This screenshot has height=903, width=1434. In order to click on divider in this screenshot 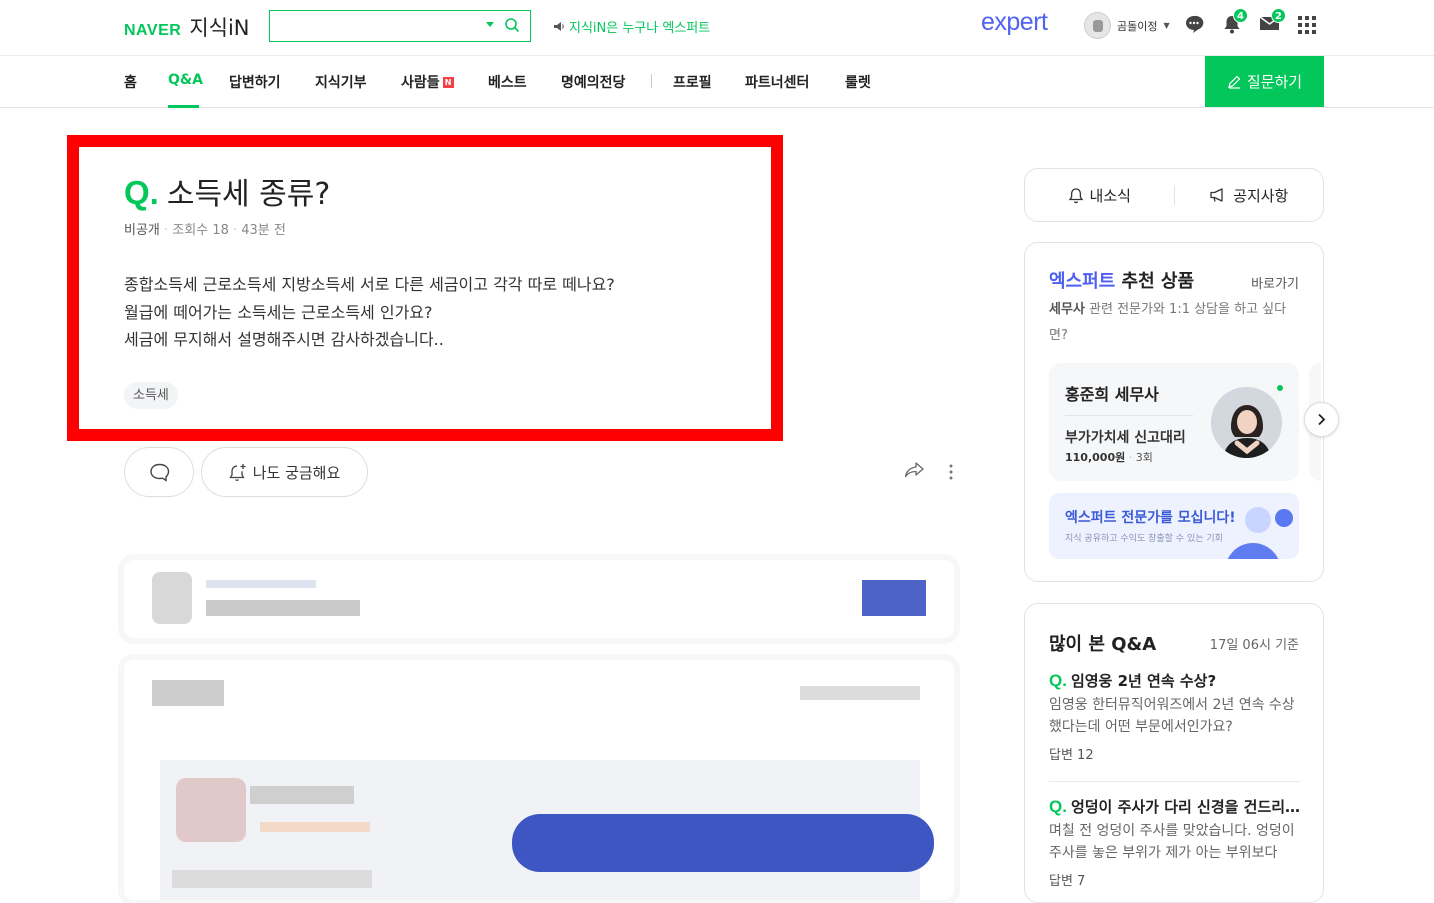, I will do `click(1175, 781)`.